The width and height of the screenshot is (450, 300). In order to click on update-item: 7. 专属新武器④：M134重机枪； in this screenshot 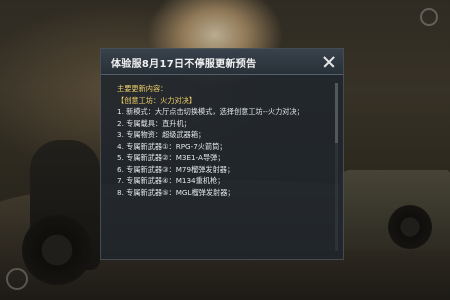, I will do `click(171, 180)`.